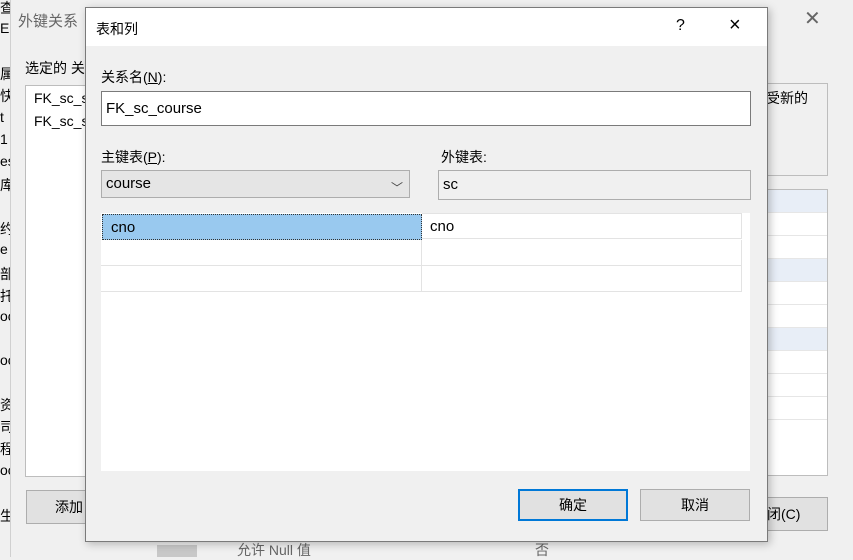 The image size is (853, 560). What do you see at coordinates (397, 188) in the screenshot?
I see `chevron-down-icon: ﹀` at bounding box center [397, 188].